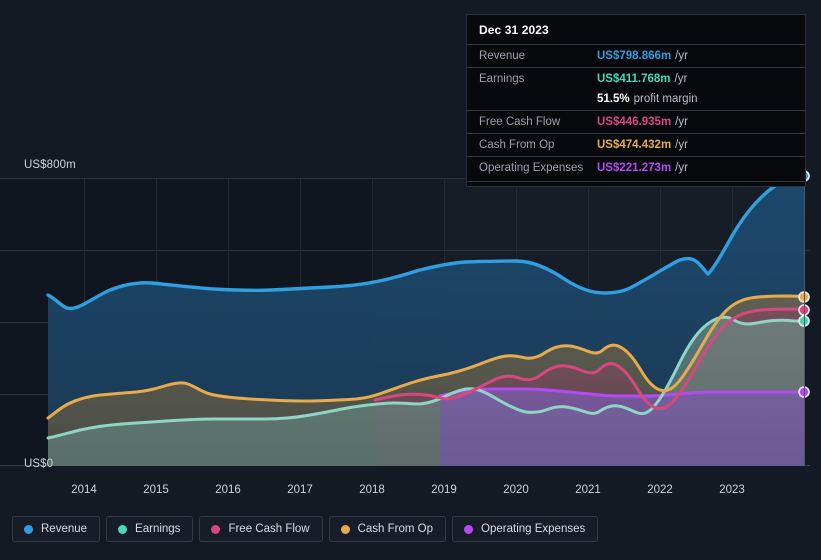  I want to click on tooltip-row-revenue: Revenue US$798.866m /yr, so click(636, 55).